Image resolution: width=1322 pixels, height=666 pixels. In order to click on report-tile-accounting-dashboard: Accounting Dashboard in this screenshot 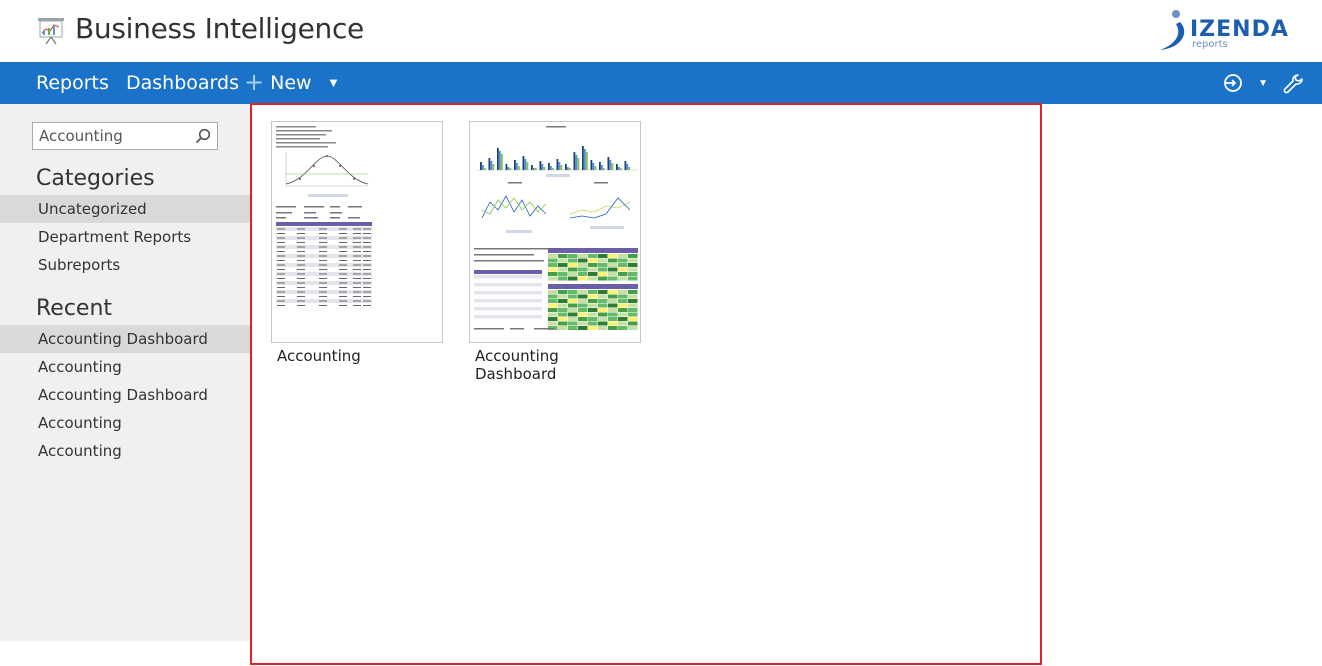, I will do `click(556, 252)`.